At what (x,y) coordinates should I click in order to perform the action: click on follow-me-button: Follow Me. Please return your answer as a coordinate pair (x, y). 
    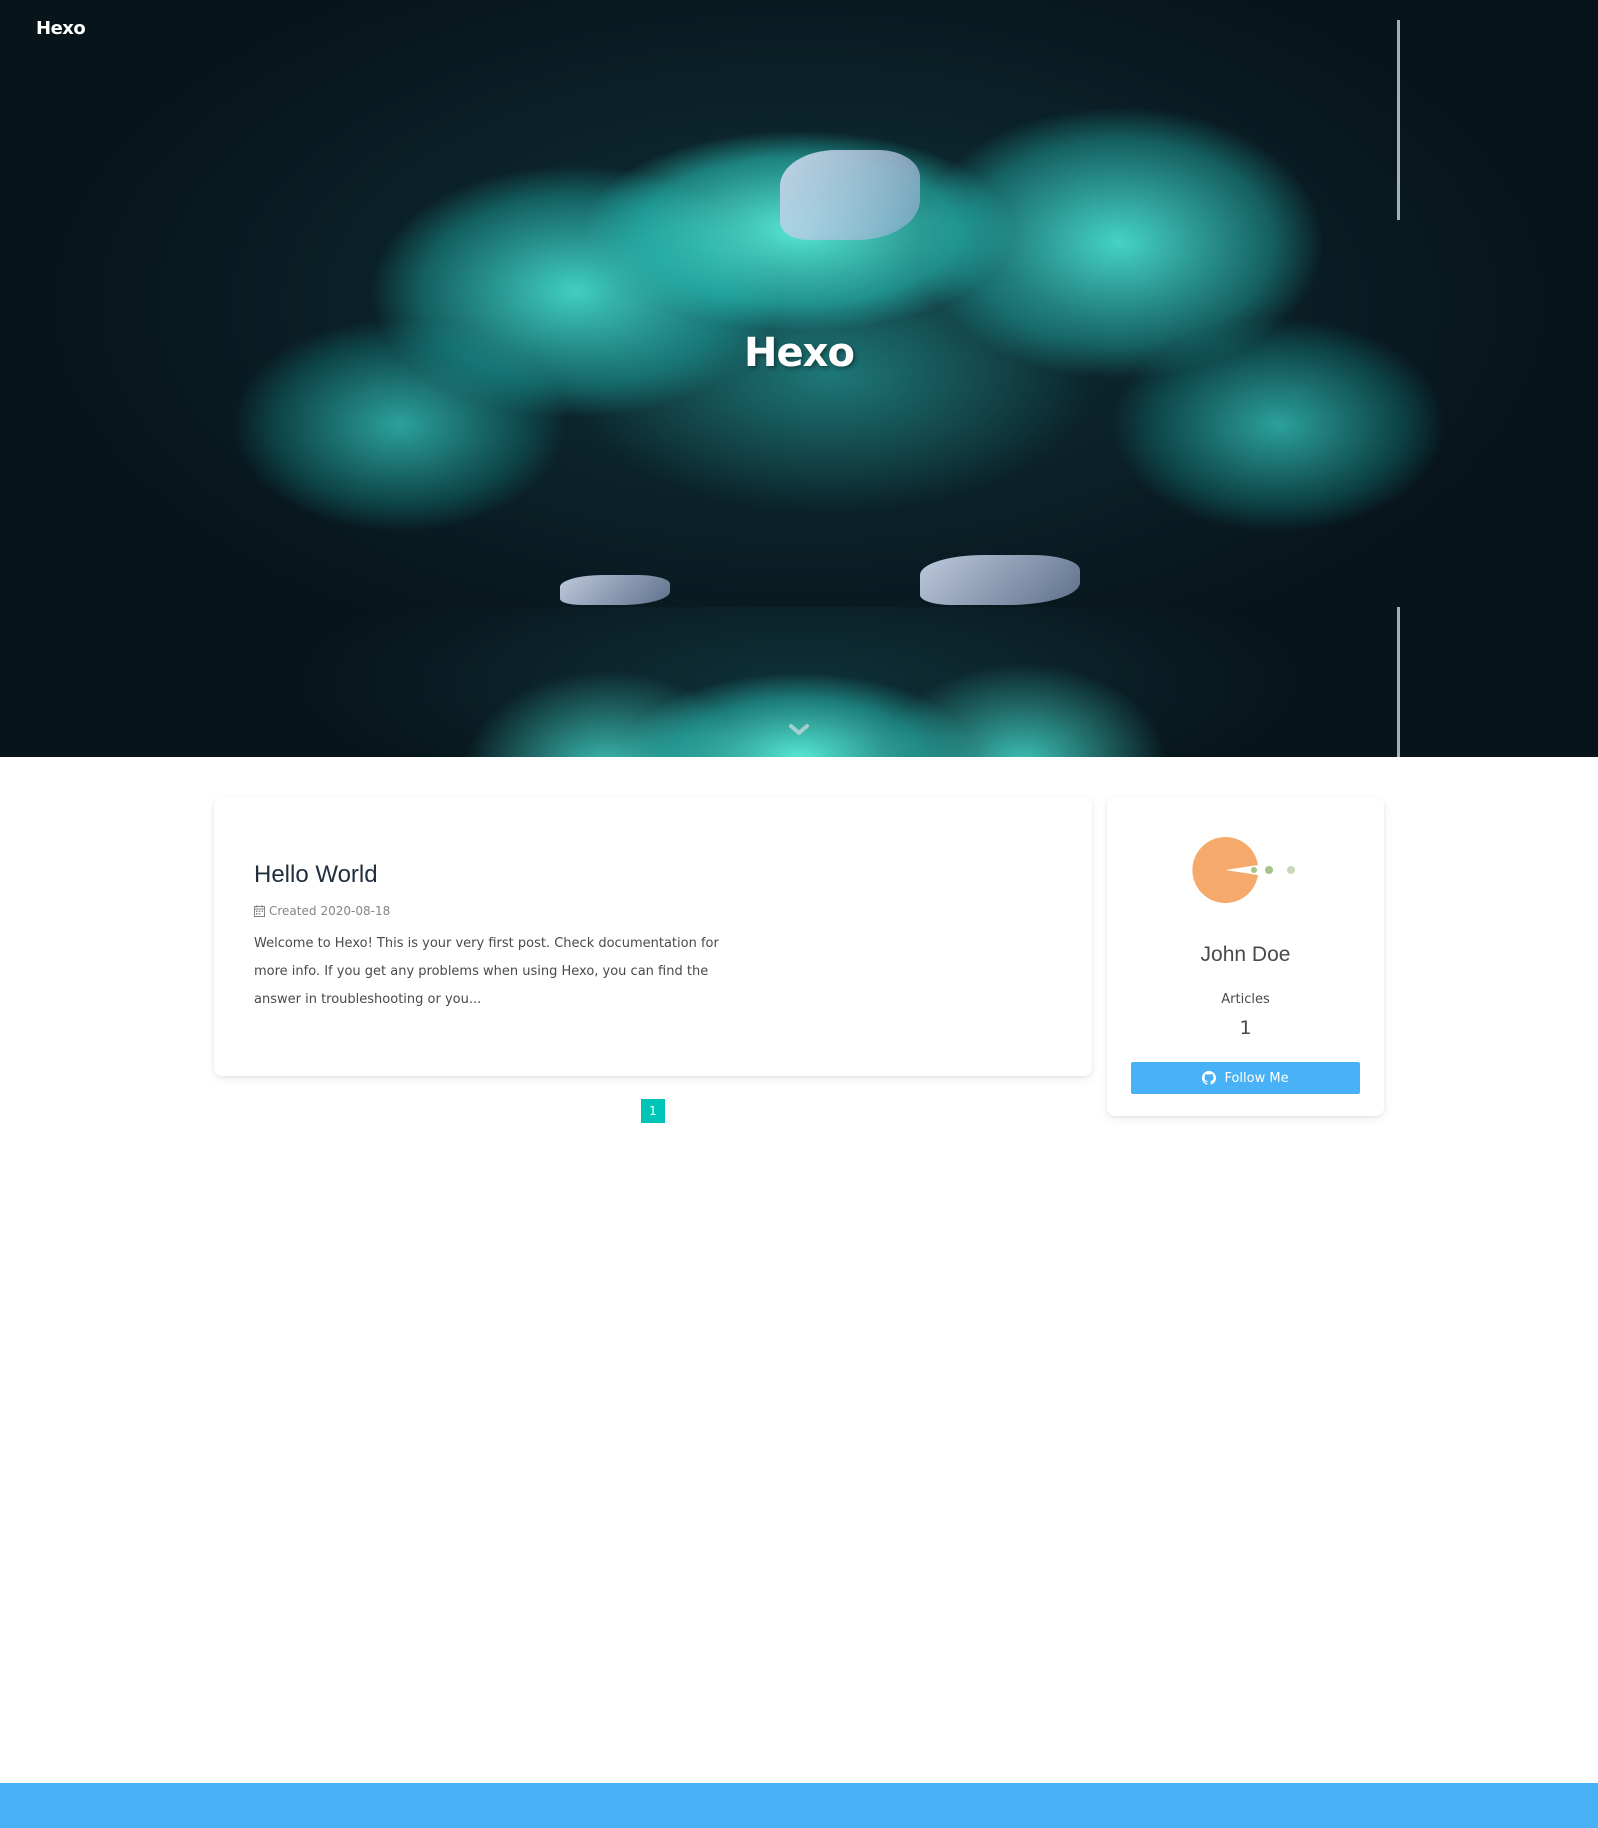
    Looking at the image, I should click on (1245, 1078).